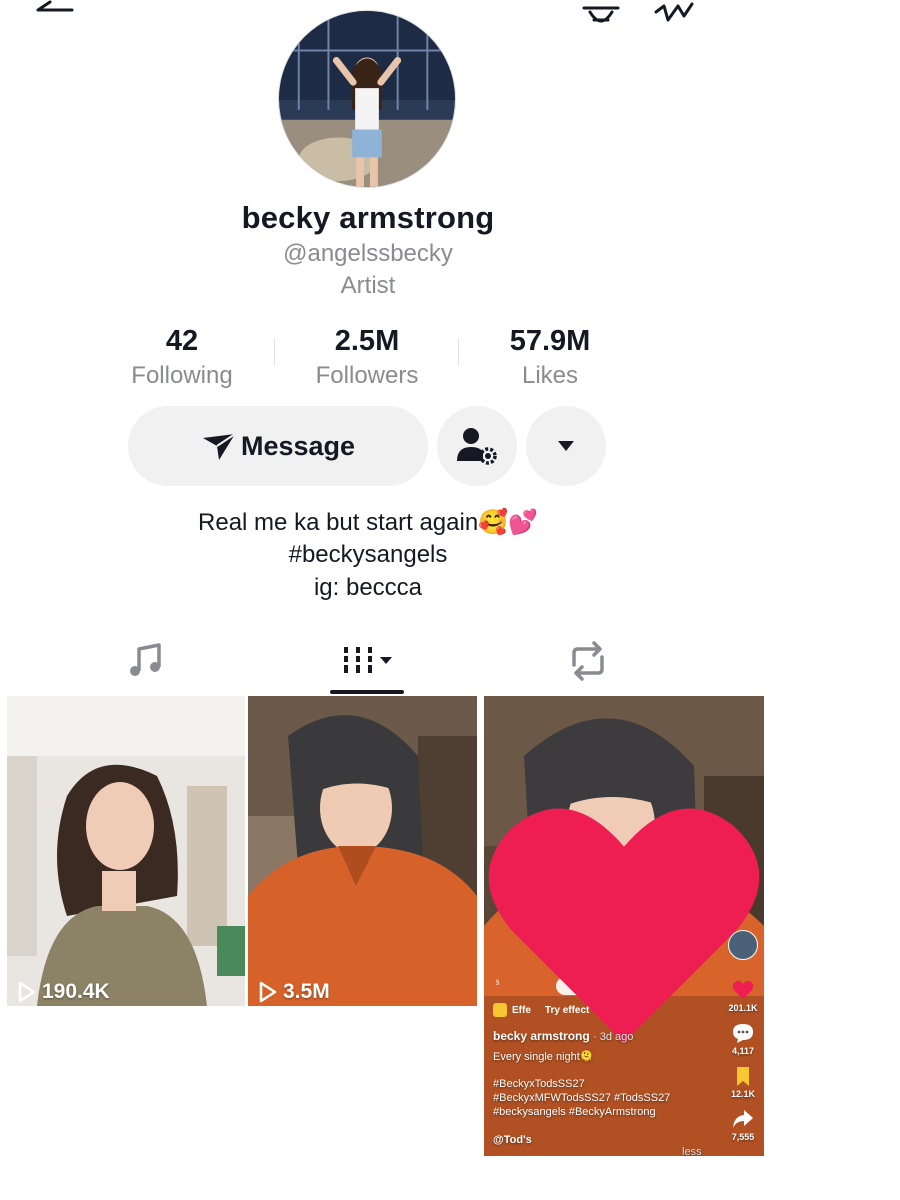  I want to click on tab-music, so click(146, 661).